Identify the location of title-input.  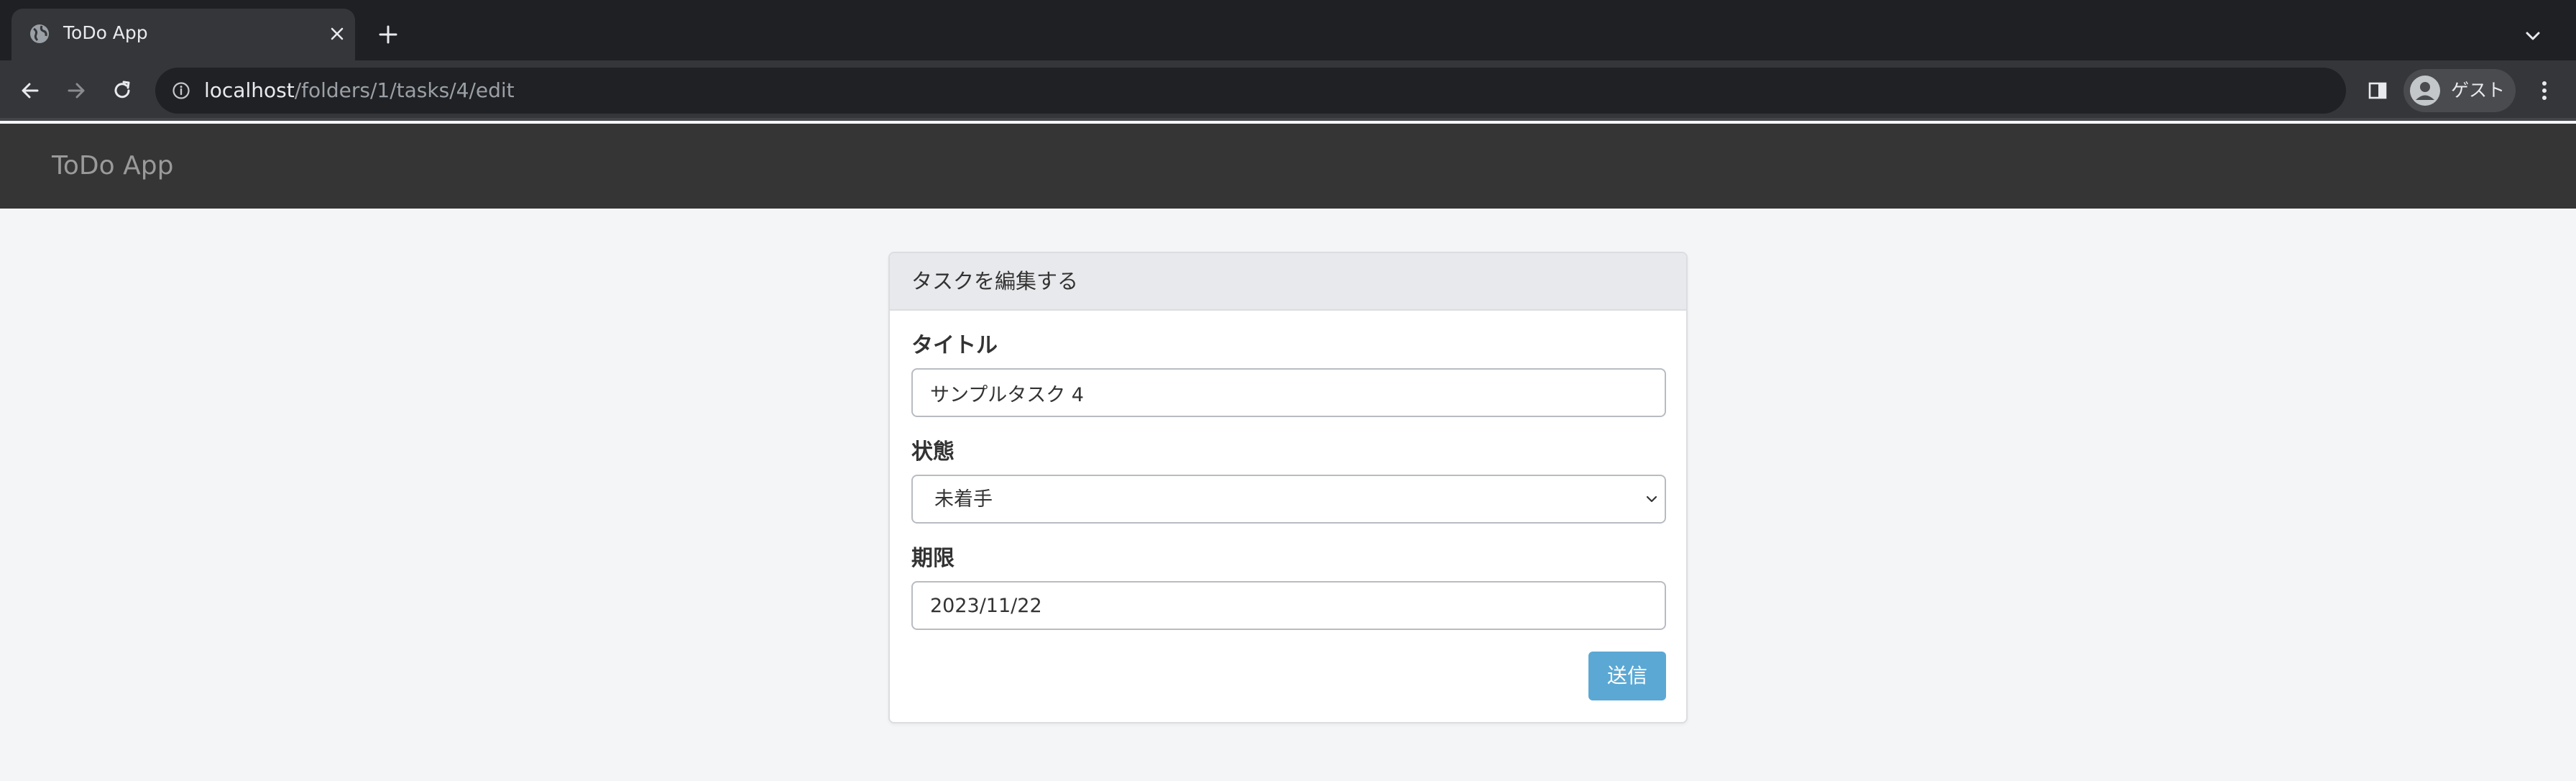
(1288, 392).